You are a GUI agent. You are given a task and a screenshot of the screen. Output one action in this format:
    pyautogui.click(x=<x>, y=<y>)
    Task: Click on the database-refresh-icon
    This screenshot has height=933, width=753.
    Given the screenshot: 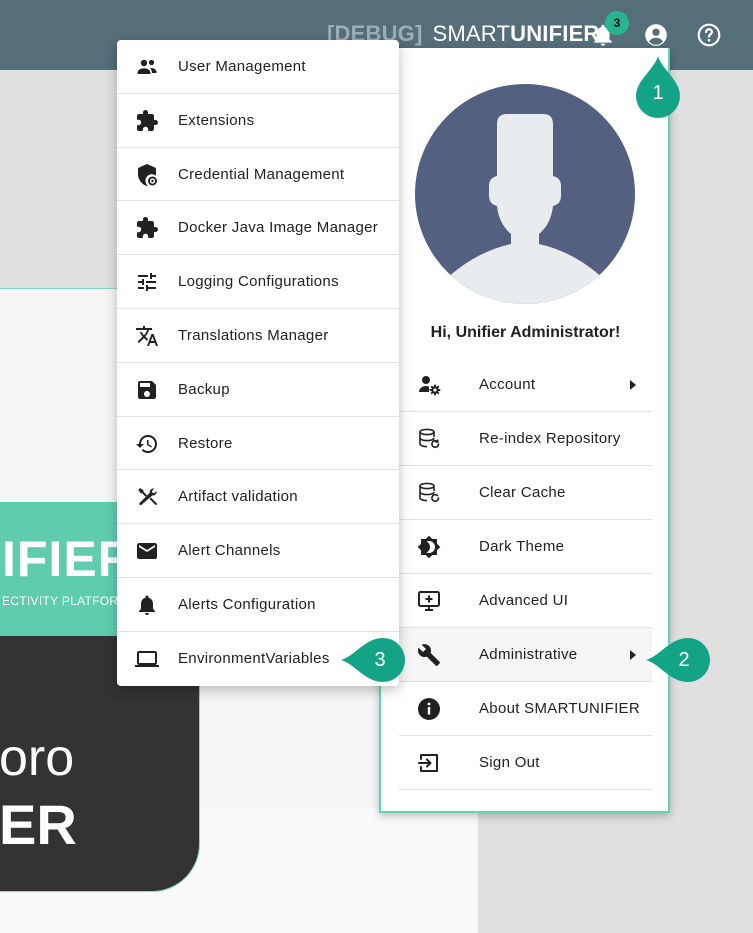 What is the action you would take?
    pyautogui.click(x=429, y=439)
    